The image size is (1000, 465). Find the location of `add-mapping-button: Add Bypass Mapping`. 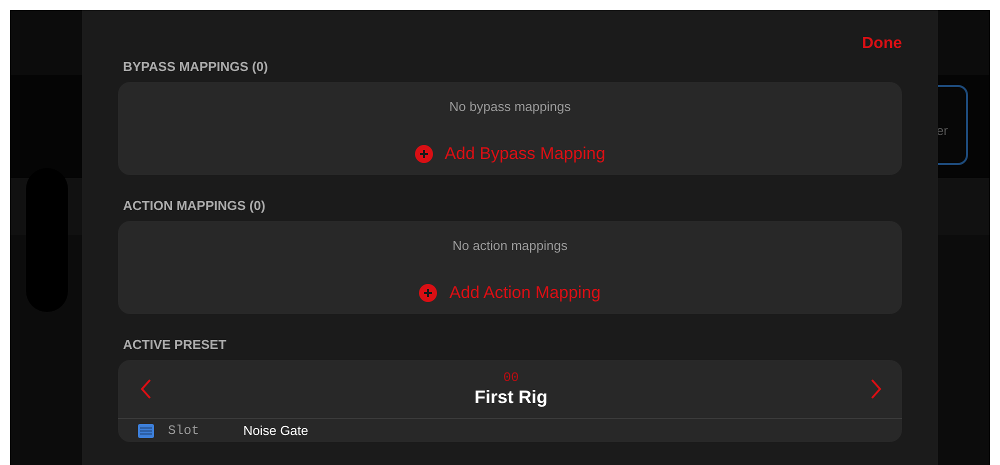

add-mapping-button: Add Bypass Mapping is located at coordinates (510, 154).